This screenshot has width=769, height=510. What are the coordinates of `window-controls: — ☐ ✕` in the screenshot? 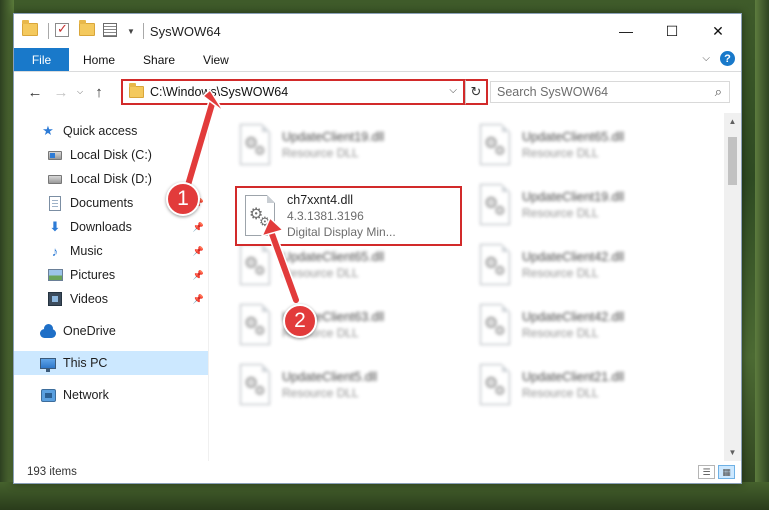 It's located at (672, 31).